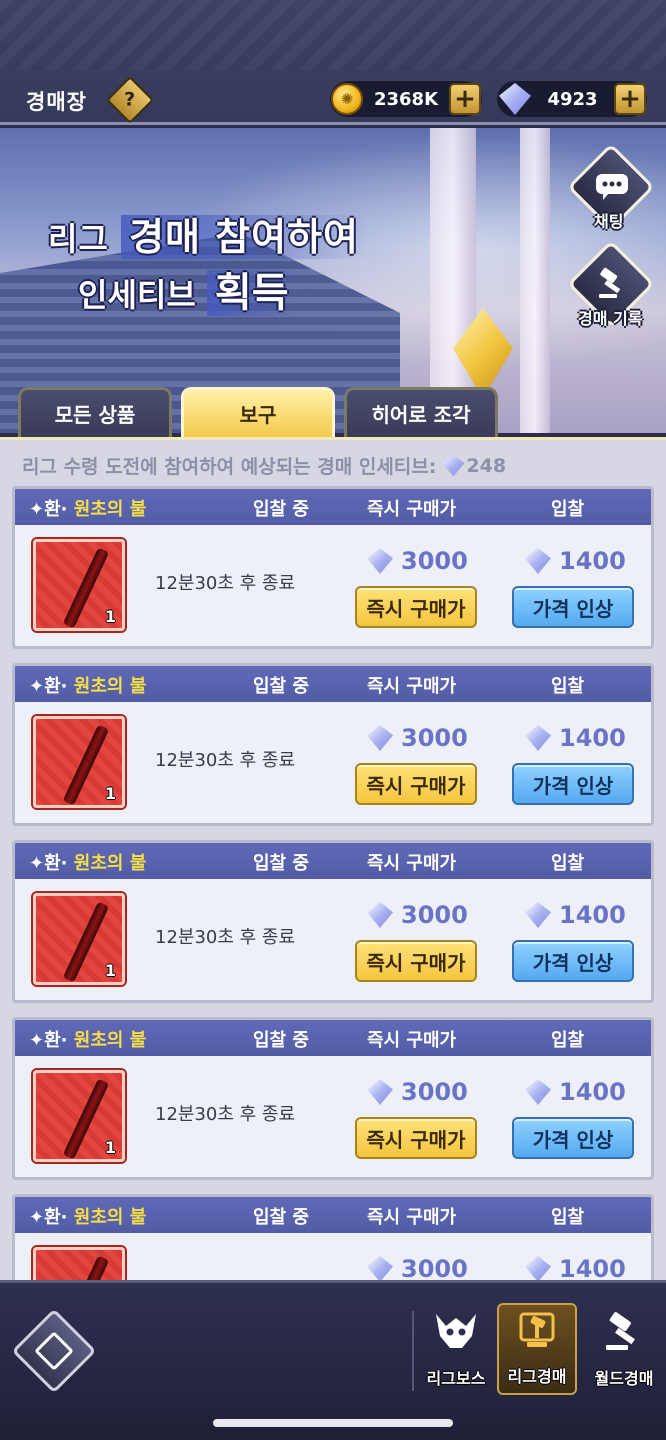 This screenshot has height=1440, width=666. Describe the element at coordinates (537, 1376) in the screenshot. I see `nav-label: 리그경매` at that location.